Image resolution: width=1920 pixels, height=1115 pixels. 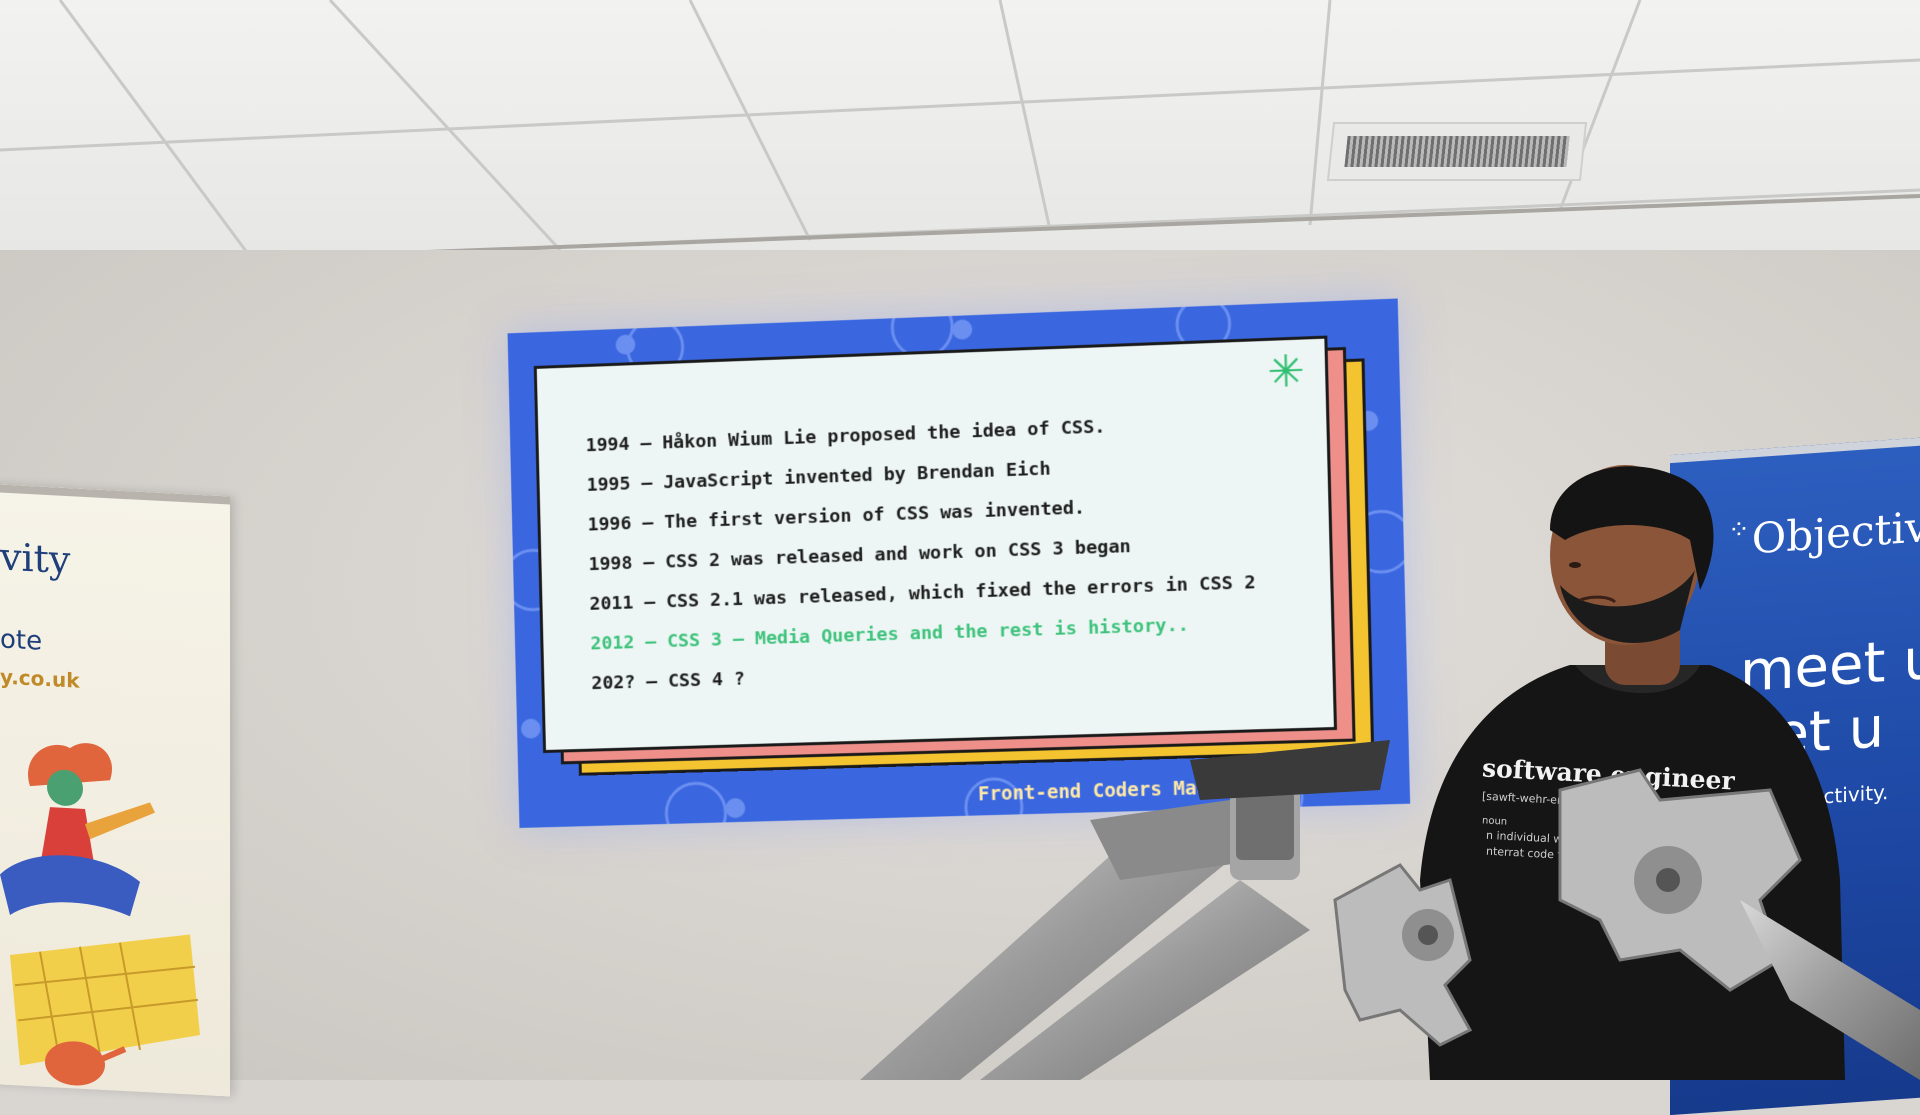 What do you see at coordinates (40, 678) in the screenshot?
I see `left-banner-url: y.co.uk` at bounding box center [40, 678].